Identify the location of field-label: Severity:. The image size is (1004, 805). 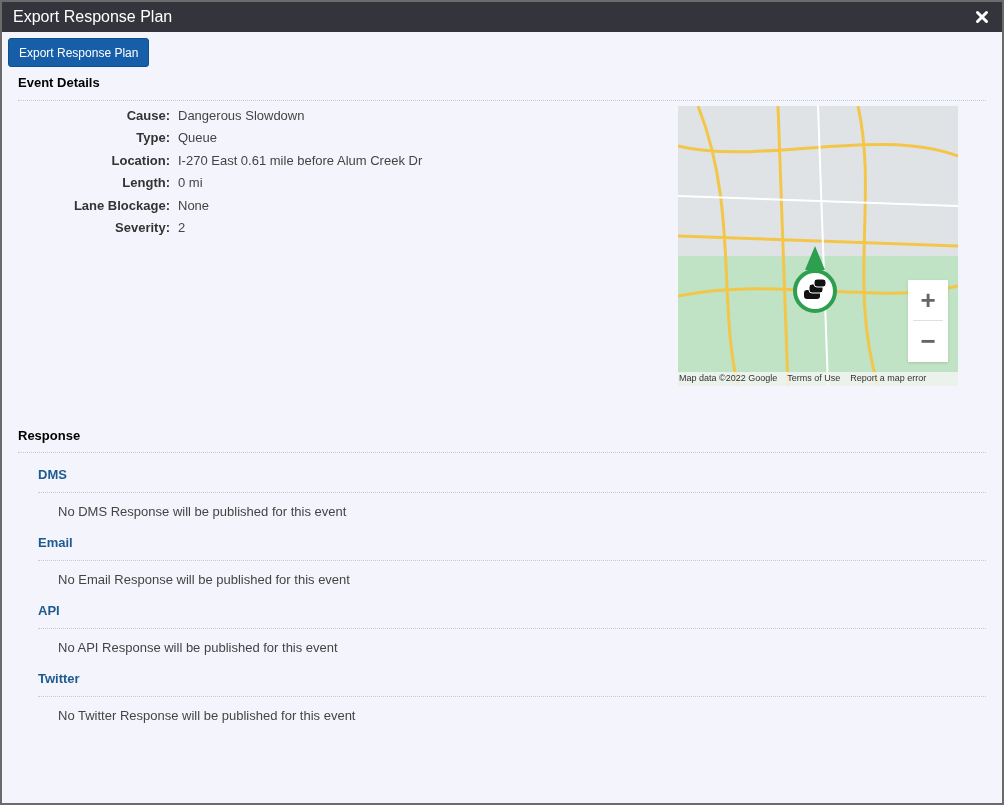
(142, 228).